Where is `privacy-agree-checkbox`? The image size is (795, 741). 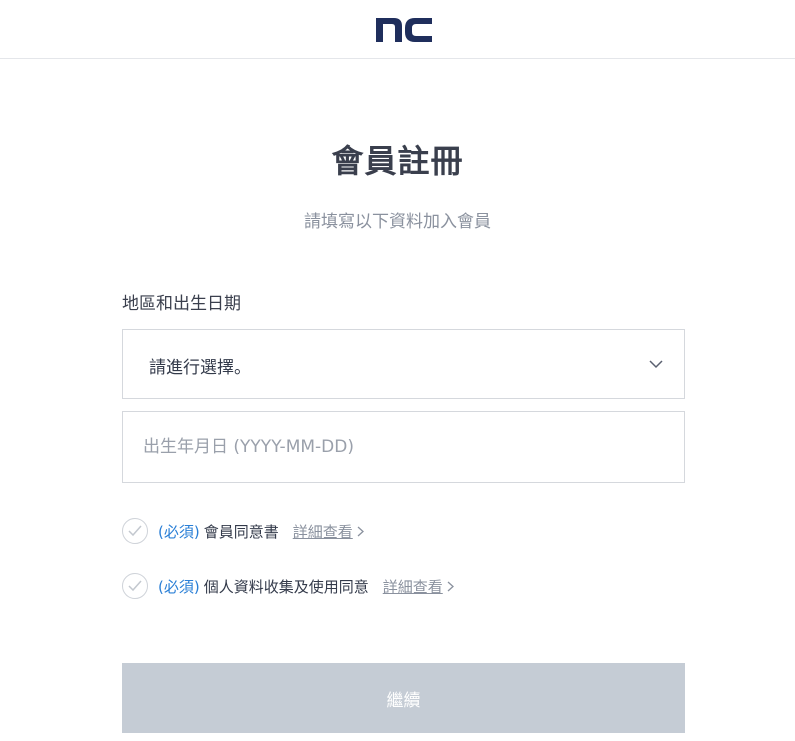 privacy-agree-checkbox is located at coordinates (135, 586).